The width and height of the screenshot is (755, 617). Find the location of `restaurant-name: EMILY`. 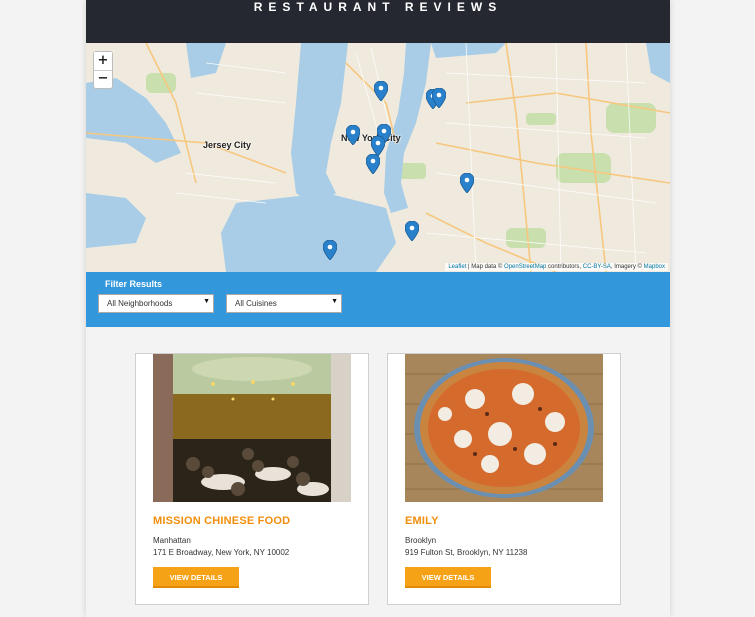

restaurant-name: EMILY is located at coordinates (422, 521).